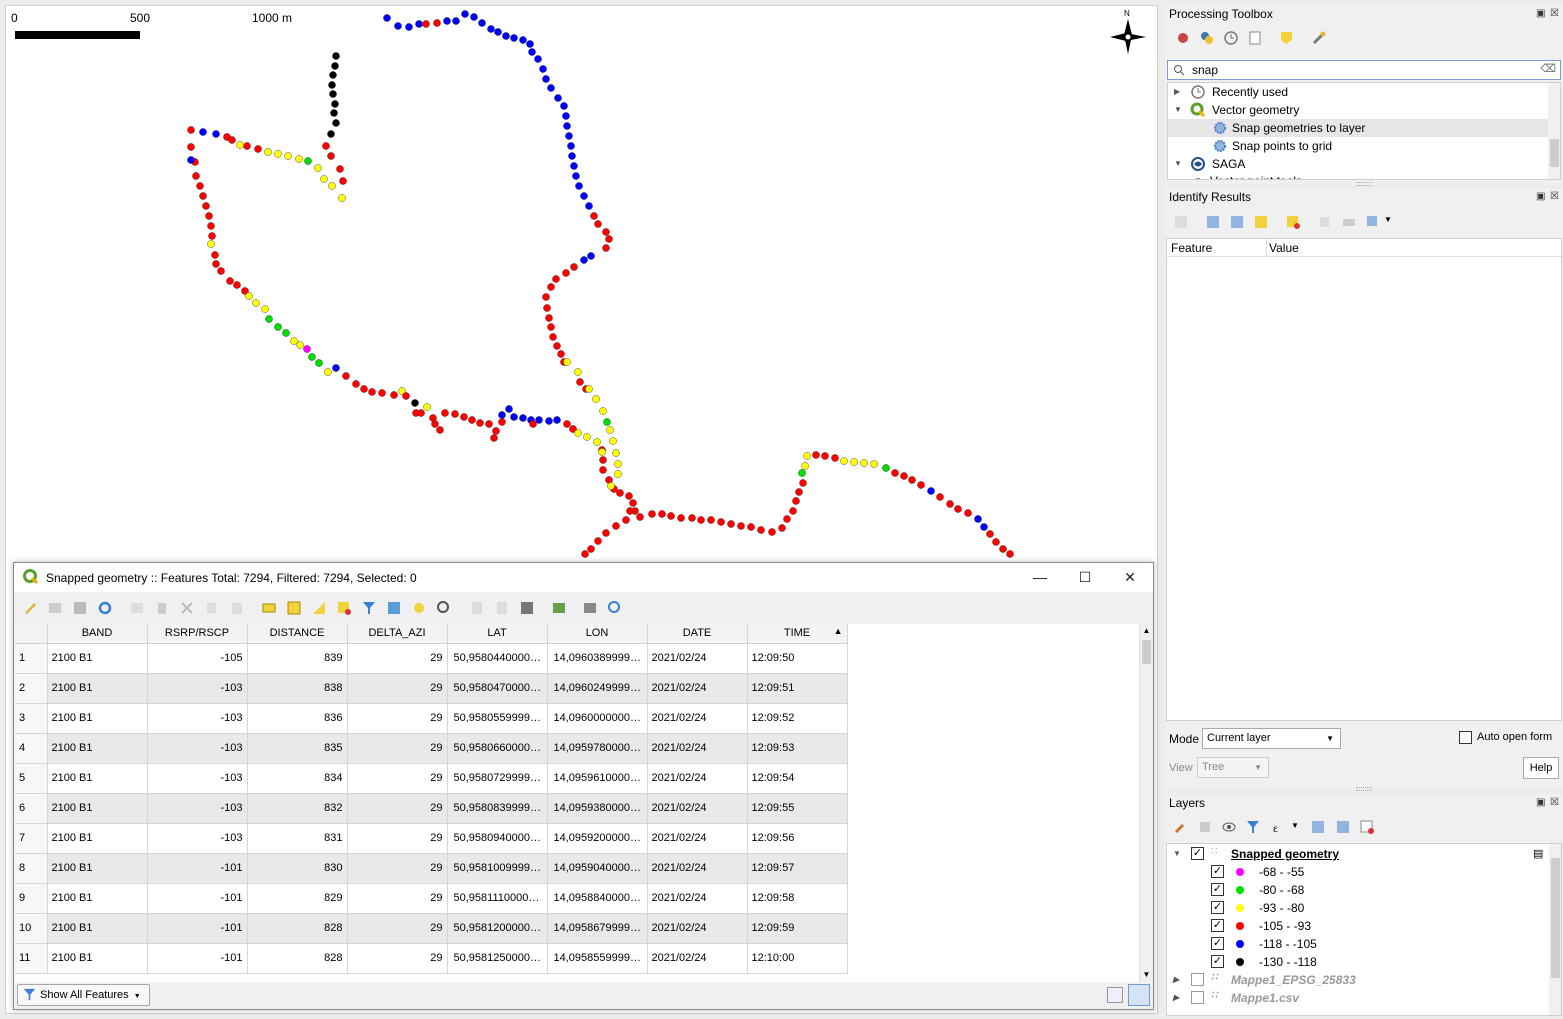 This screenshot has width=1563, height=1019. I want to click on form-view-icon, so click(1115, 995).